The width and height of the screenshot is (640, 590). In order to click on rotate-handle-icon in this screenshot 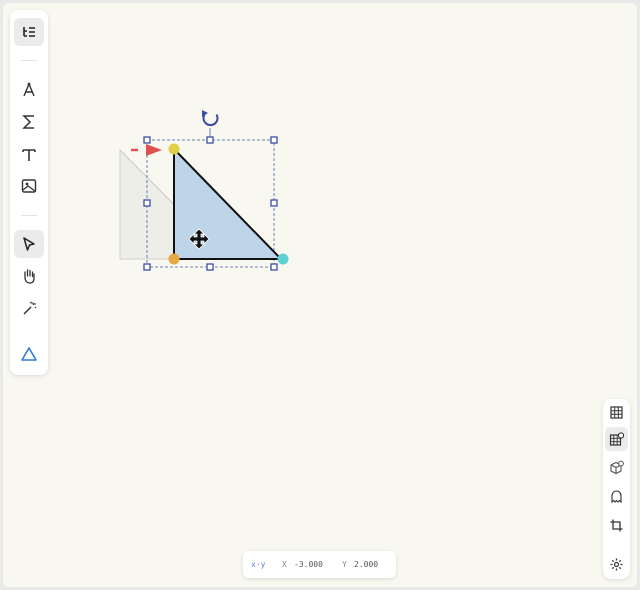, I will do `click(210, 118)`.